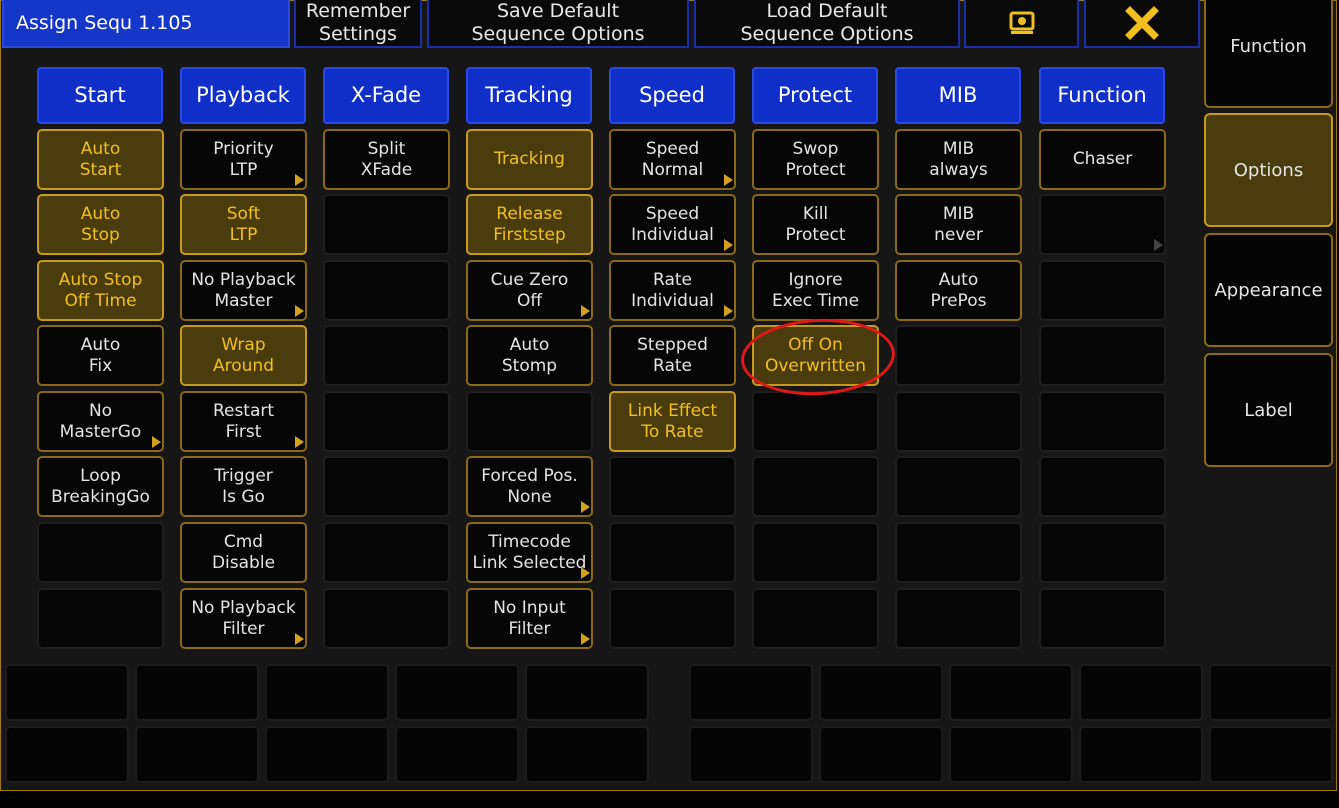  I want to click on option-split-xfade: Split XFade, so click(386, 159).